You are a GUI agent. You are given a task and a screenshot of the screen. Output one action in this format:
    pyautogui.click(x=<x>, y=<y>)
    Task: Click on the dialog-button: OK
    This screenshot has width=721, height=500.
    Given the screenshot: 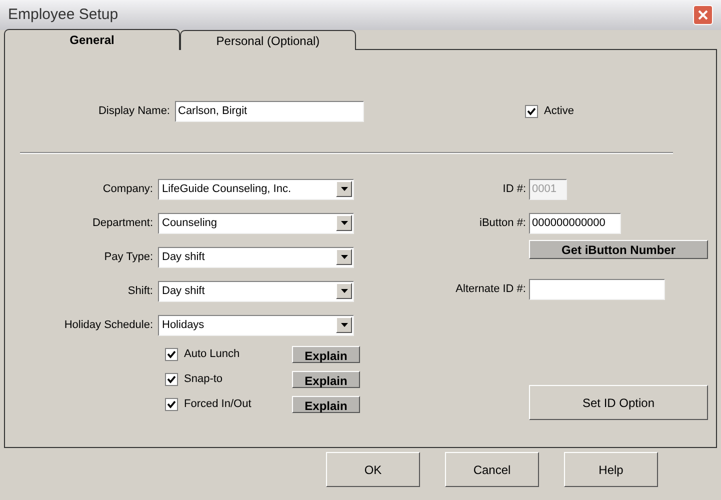 What is the action you would take?
    pyautogui.click(x=373, y=469)
    